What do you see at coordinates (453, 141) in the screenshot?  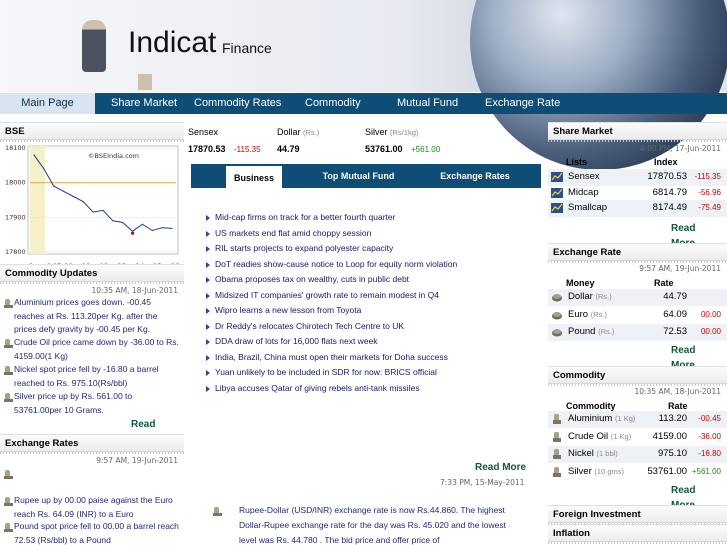 I see `index-silver: Silver (Rs/1kg) 53761.00 +561.00` at bounding box center [453, 141].